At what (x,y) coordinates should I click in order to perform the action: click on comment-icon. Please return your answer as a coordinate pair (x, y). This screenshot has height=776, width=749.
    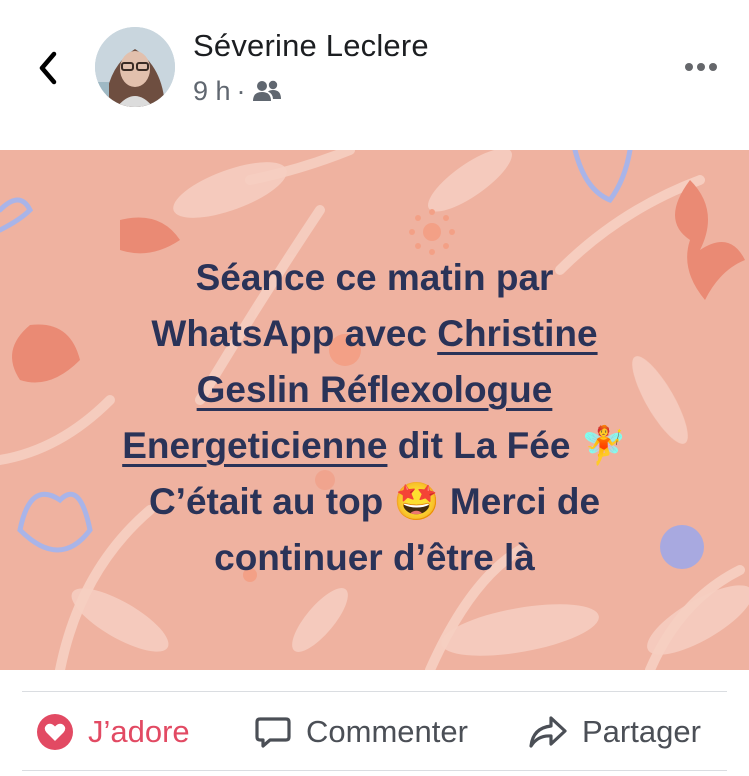
    Looking at the image, I should click on (273, 732).